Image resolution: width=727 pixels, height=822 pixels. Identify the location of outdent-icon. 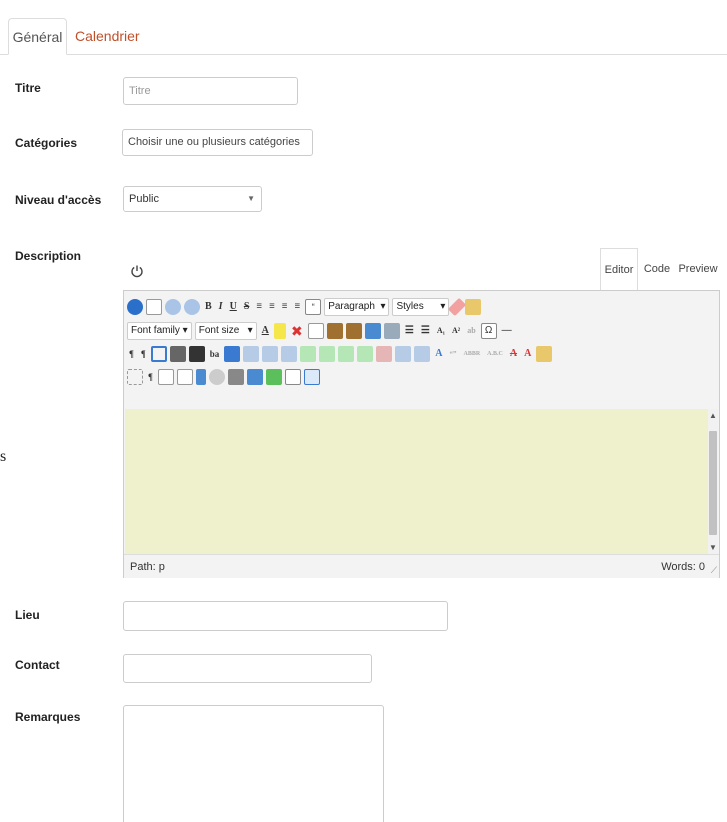
(391, 331).